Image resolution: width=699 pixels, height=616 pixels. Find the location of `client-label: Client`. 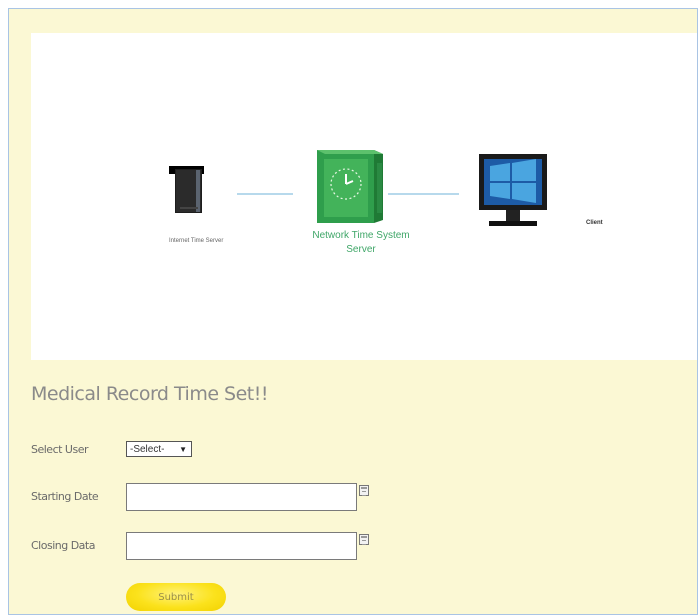

client-label: Client is located at coordinates (594, 223).